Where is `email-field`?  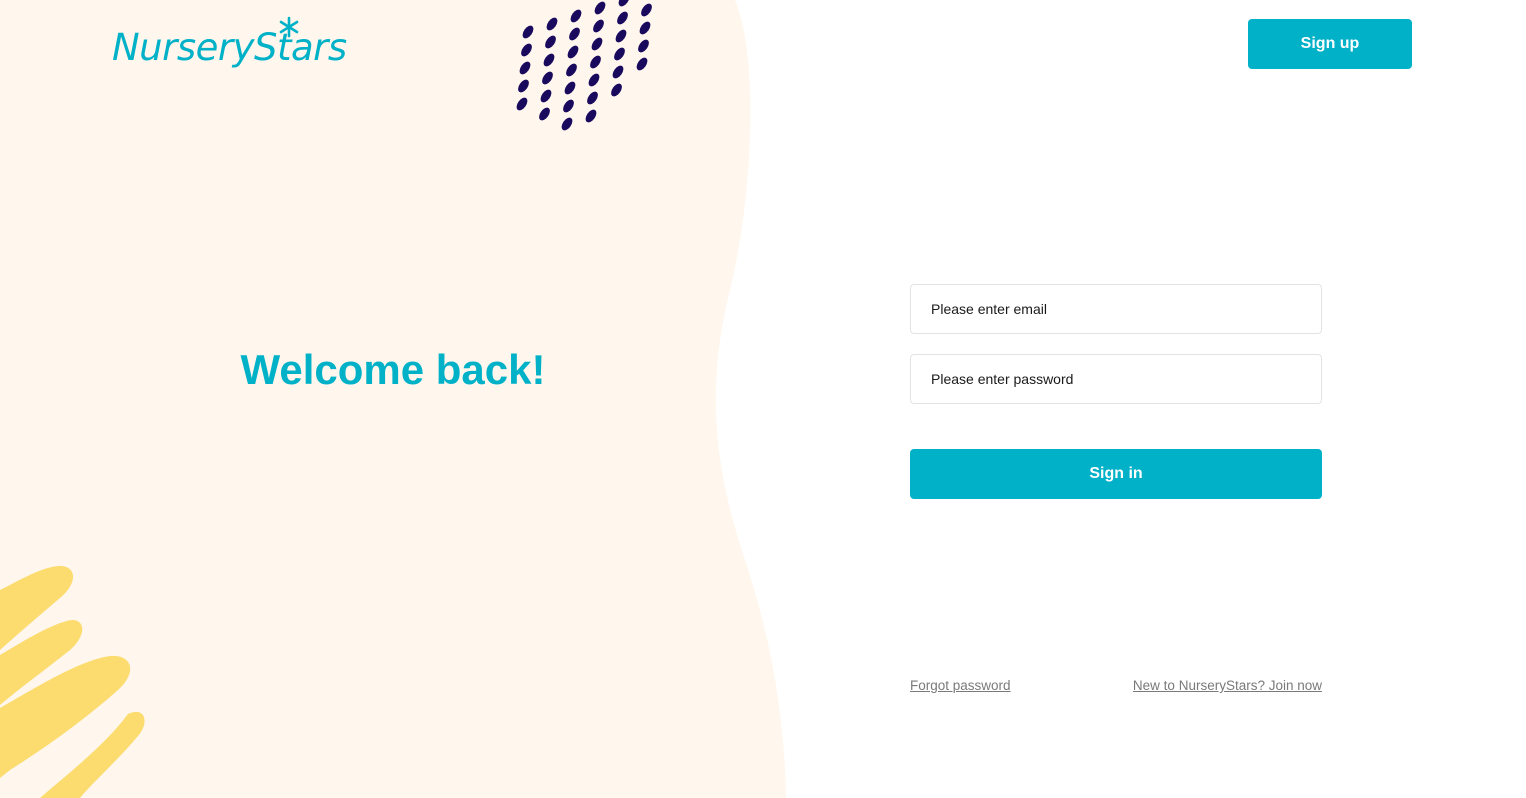
email-field is located at coordinates (1116, 309).